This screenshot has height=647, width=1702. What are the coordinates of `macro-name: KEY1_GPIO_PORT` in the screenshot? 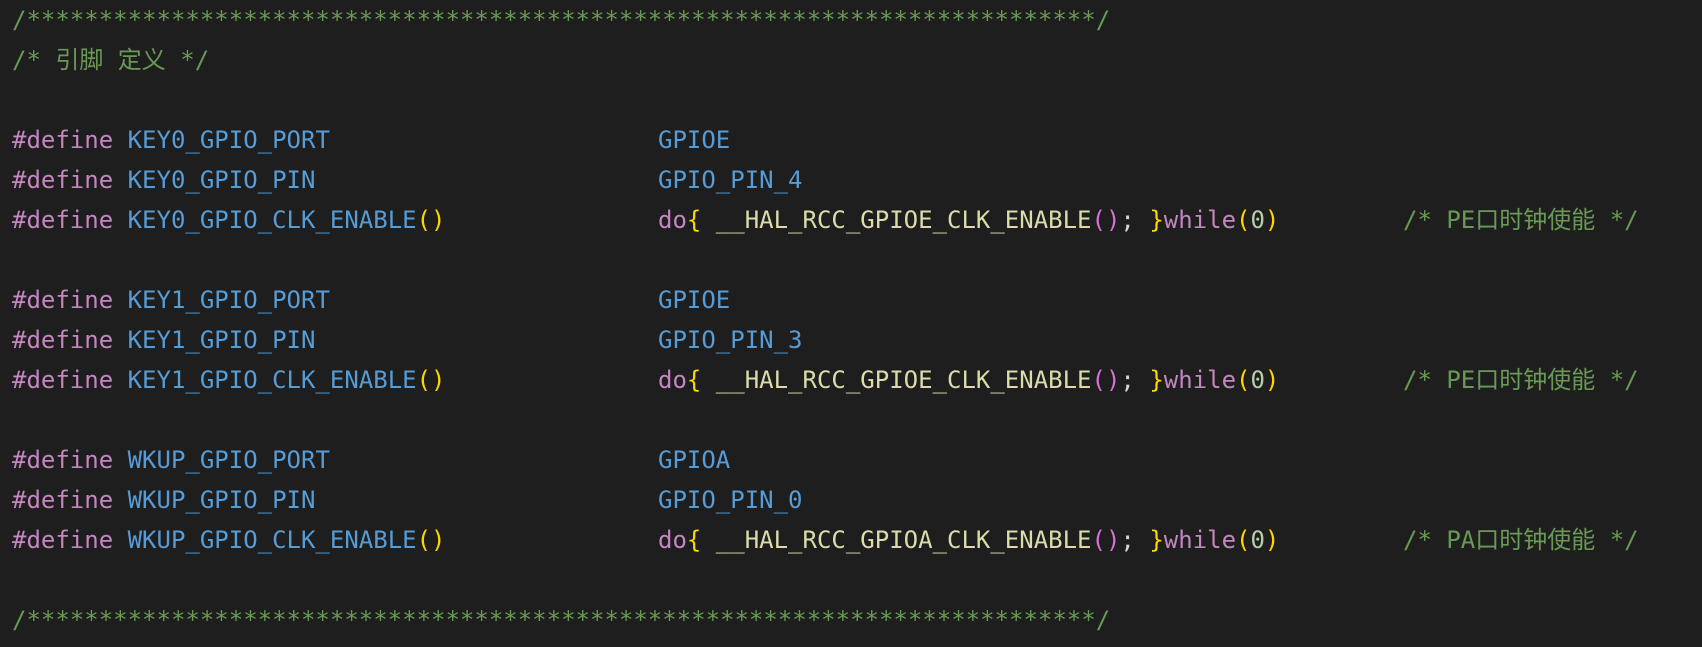 It's located at (228, 300).